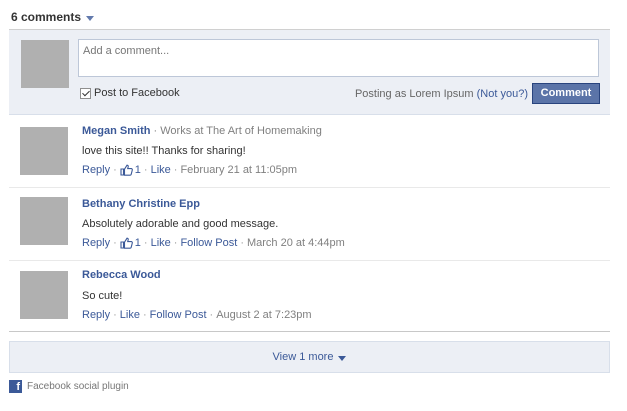  I want to click on posting-as-text: Posting as Lorem Ipsum (Not you?), so click(441, 94).